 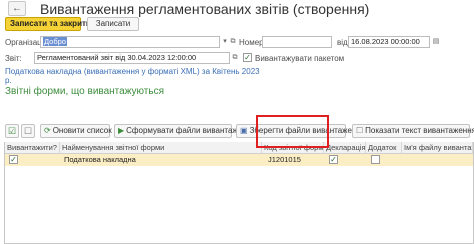 I want to click on number-field, so click(x=297, y=42).